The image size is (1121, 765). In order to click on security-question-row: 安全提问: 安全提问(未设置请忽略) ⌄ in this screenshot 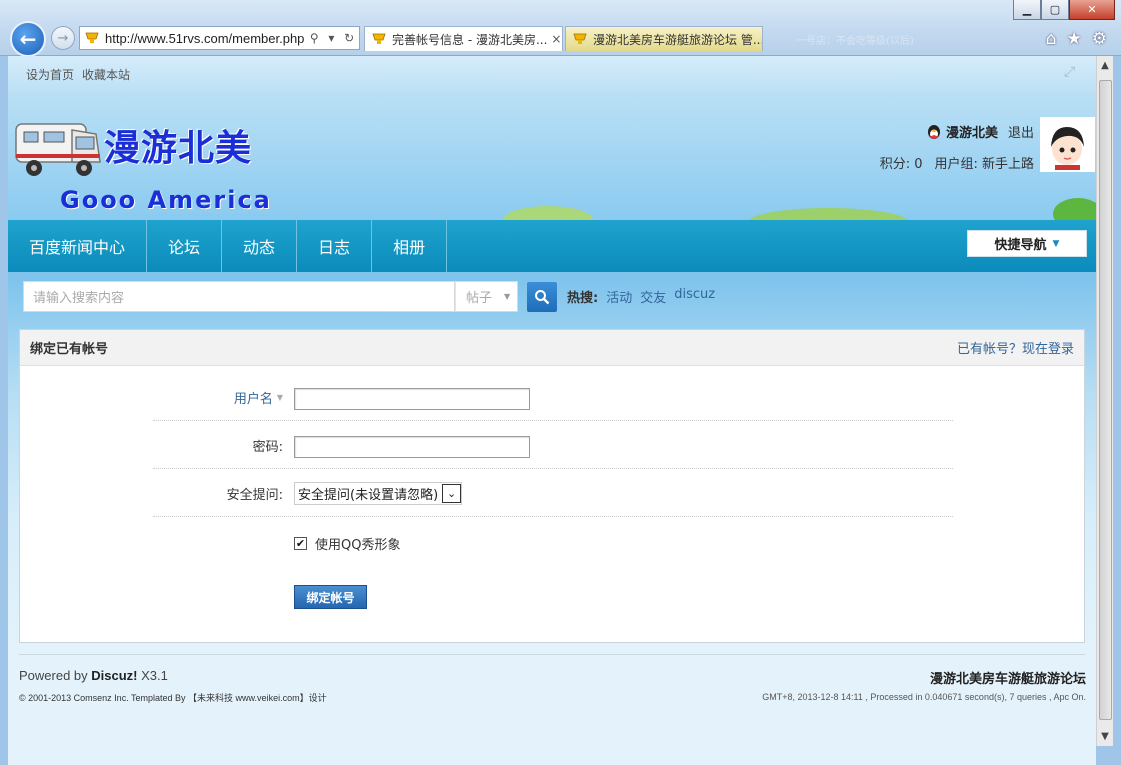, I will do `click(553, 493)`.